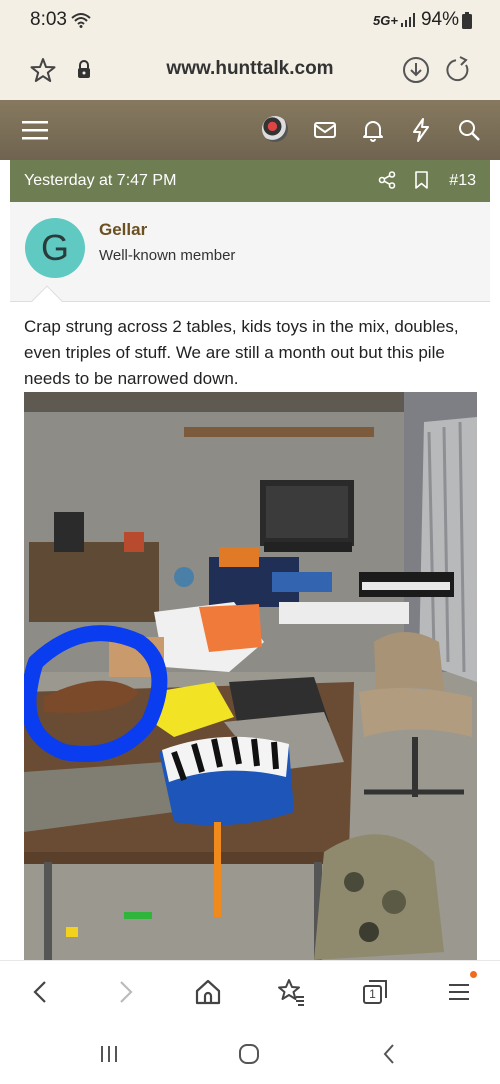 The width and height of the screenshot is (500, 1084). What do you see at coordinates (250, 252) in the screenshot?
I see `user-block: G Gellar Well-known member` at bounding box center [250, 252].